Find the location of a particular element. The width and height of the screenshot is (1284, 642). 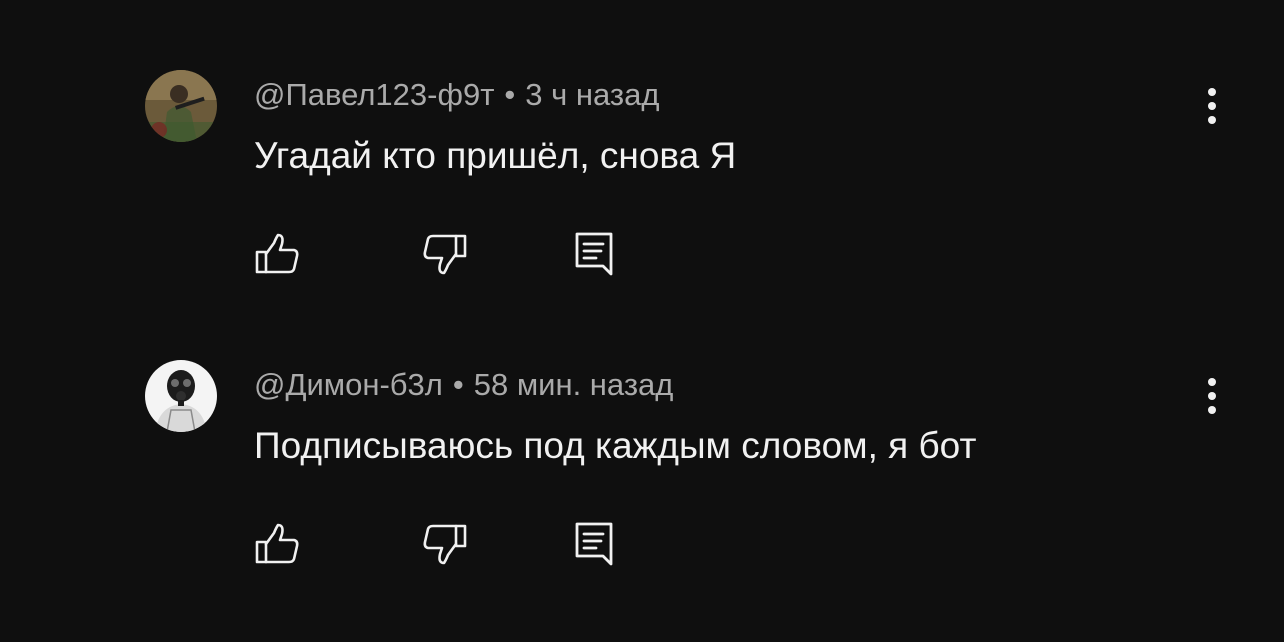

soldier-avatar-icon is located at coordinates (181, 106).